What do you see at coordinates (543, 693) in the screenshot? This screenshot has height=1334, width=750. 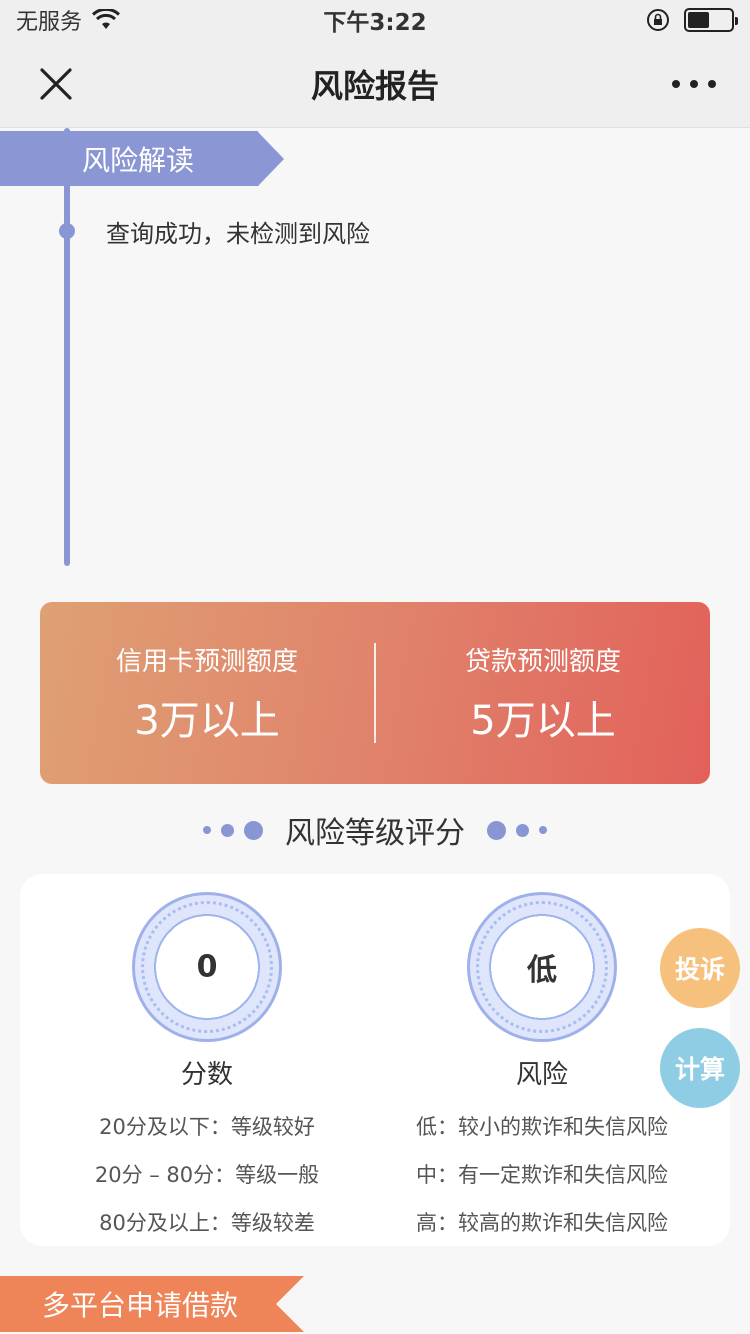 I see `loan-quota: 贷款预测额度 5万以上` at bounding box center [543, 693].